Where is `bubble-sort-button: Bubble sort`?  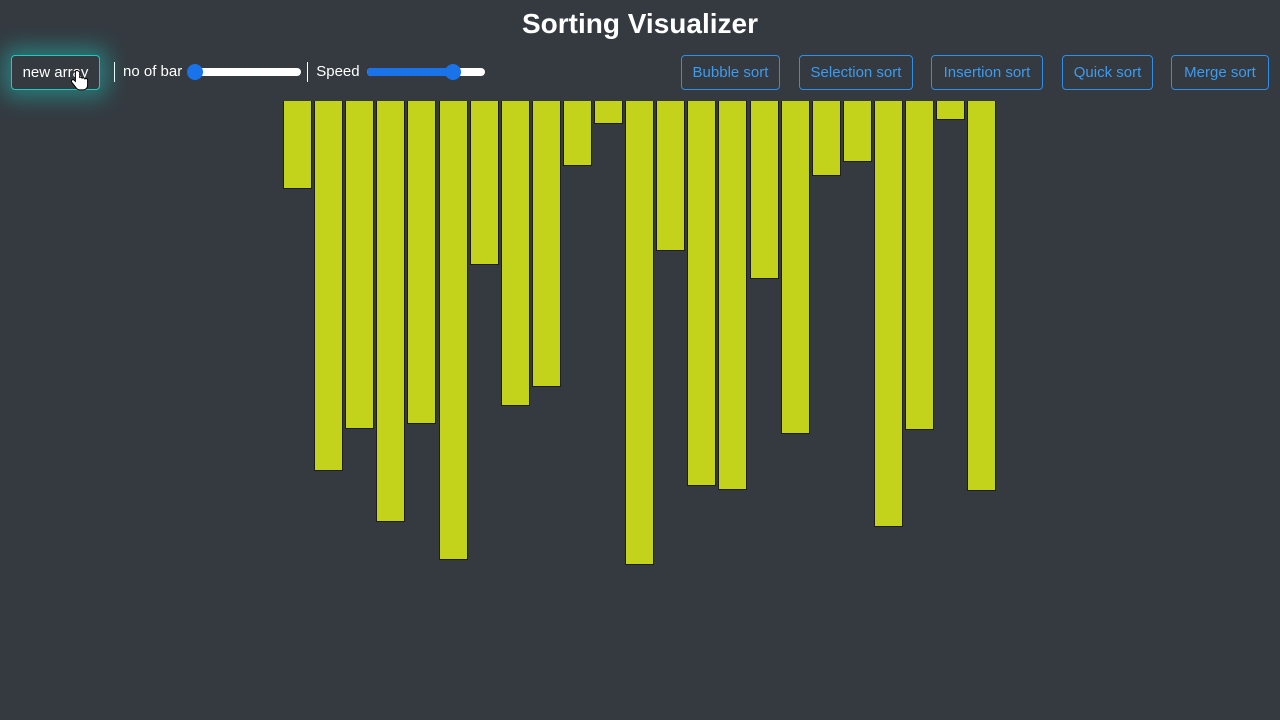
bubble-sort-button: Bubble sort is located at coordinates (730, 72).